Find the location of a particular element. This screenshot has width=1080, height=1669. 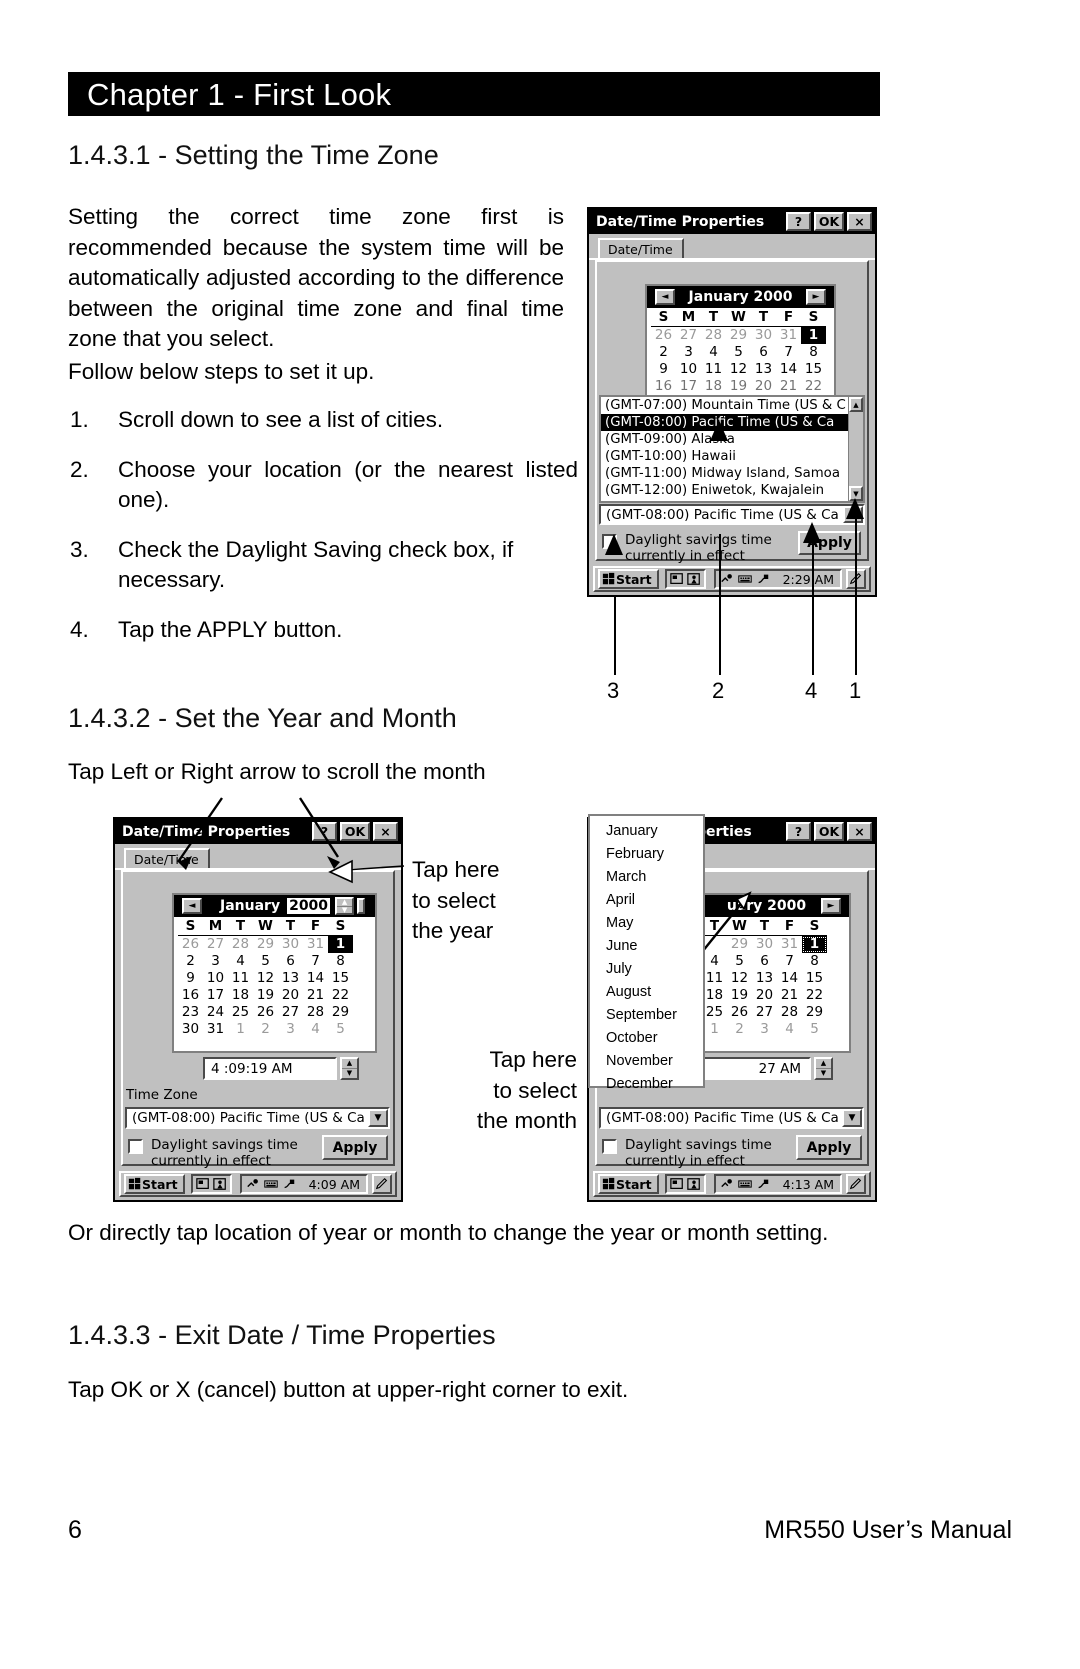

list-item: (GMT-10:00) Hawaii is located at coordinates (732, 456).